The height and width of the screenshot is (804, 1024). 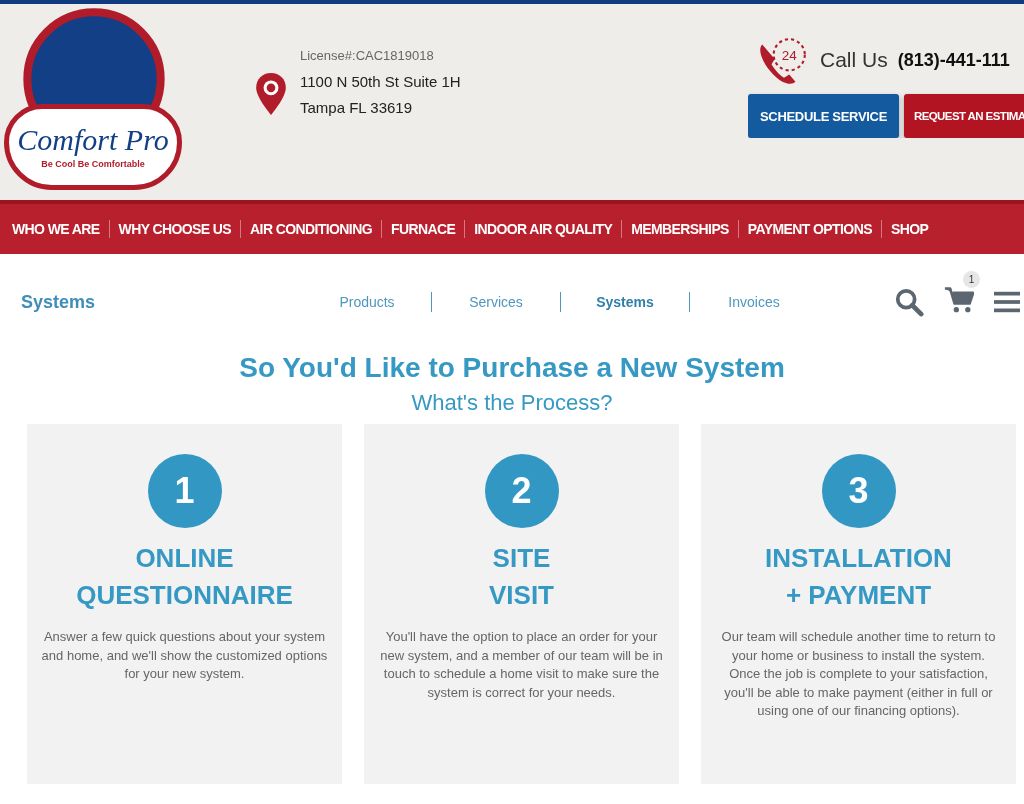 I want to click on nav-link: INDOOR AIR QUALITY, so click(x=543, y=229).